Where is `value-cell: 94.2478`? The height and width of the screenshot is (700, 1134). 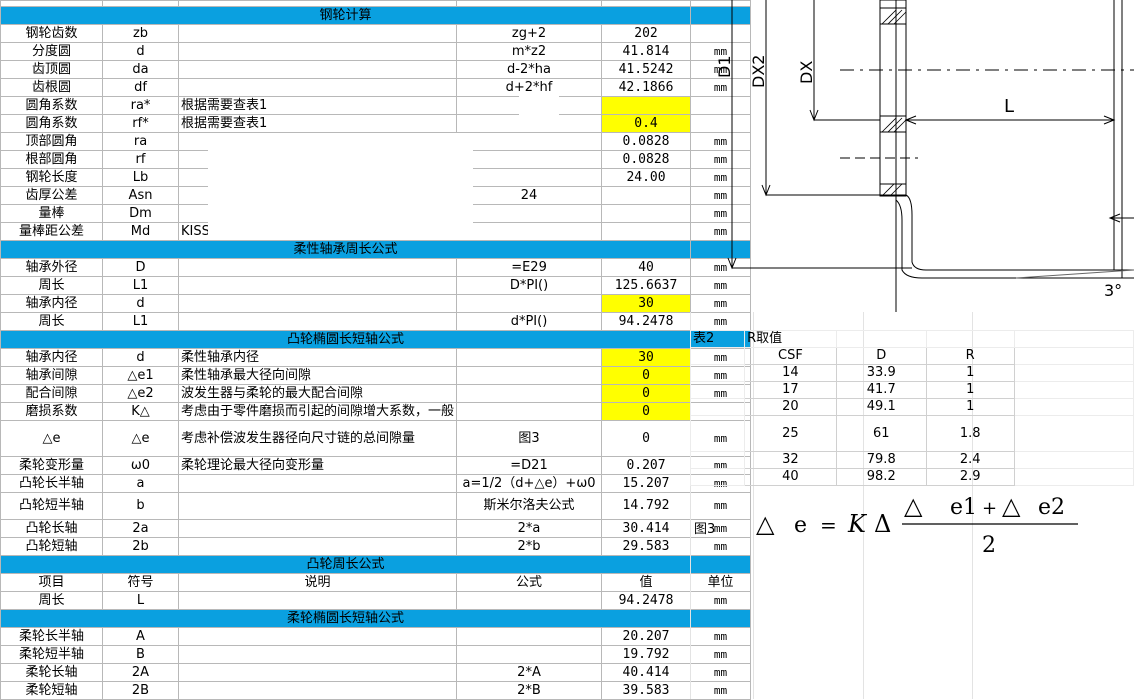
value-cell: 94.2478 is located at coordinates (646, 600).